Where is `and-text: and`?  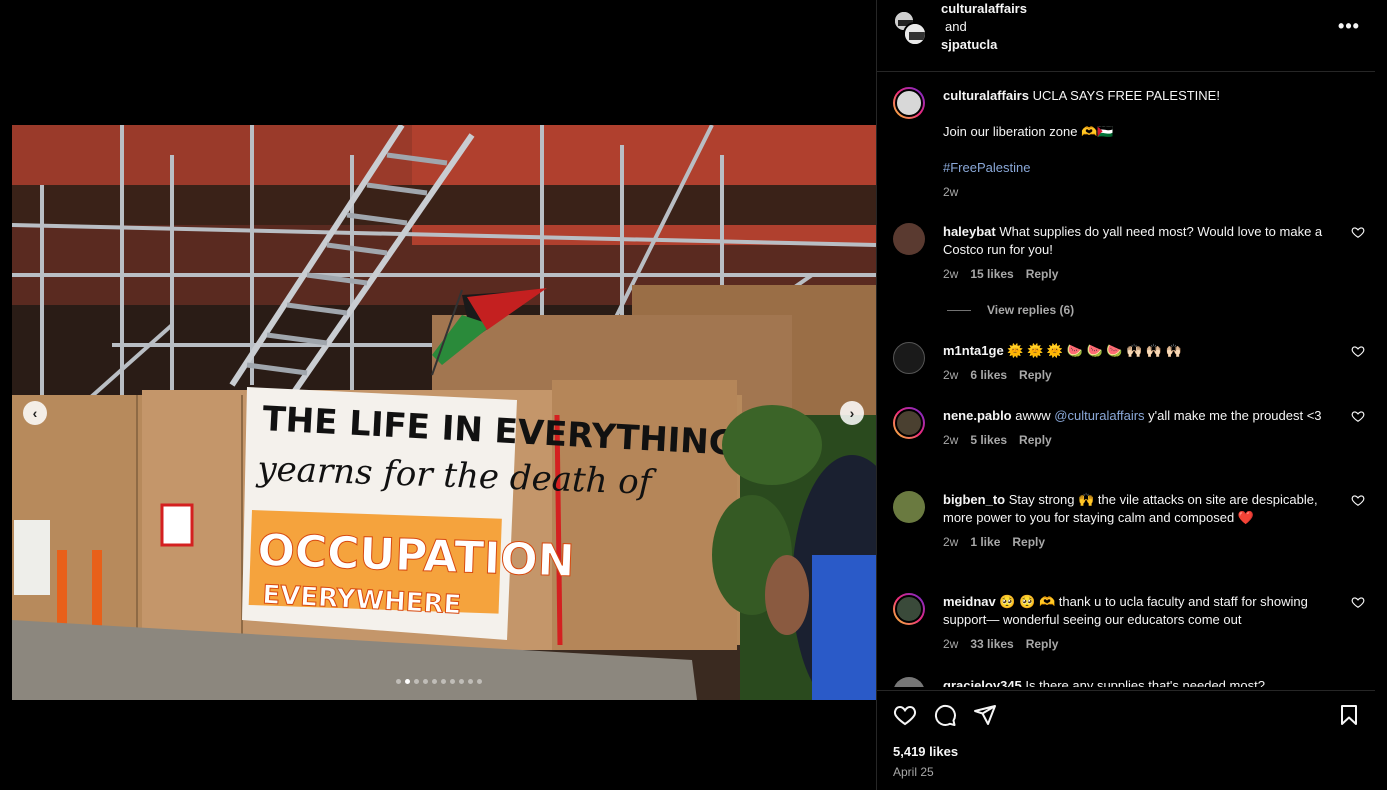
and-text: and is located at coordinates (956, 26).